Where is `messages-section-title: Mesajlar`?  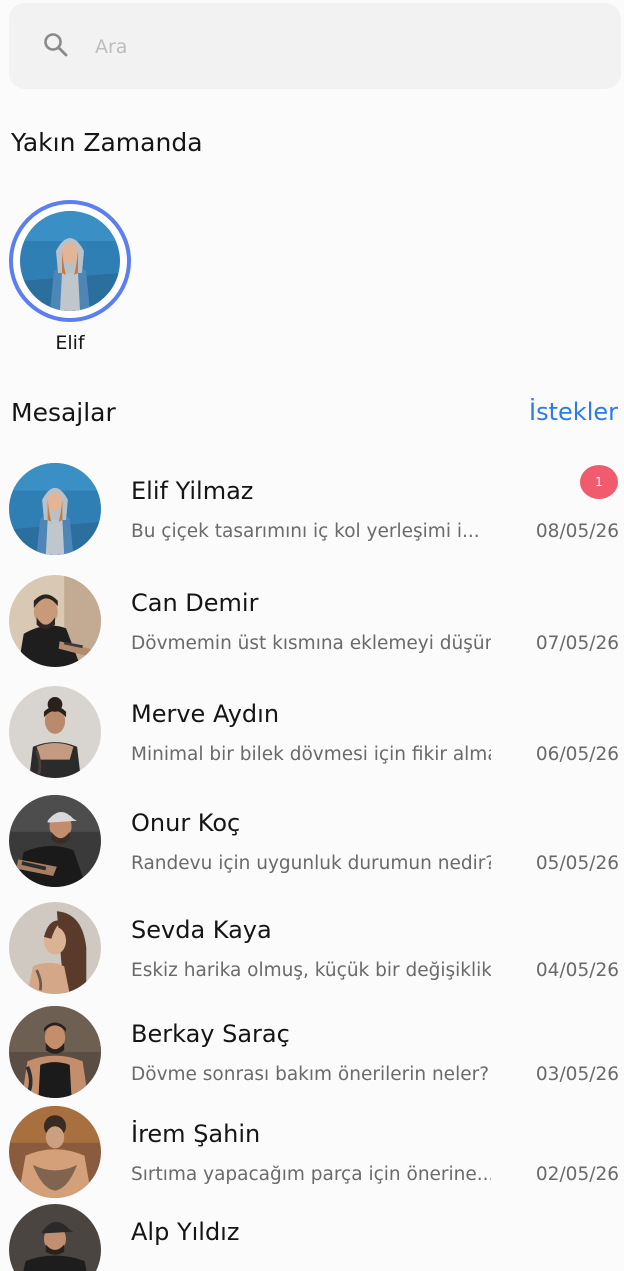
messages-section-title: Mesajlar is located at coordinates (63, 412).